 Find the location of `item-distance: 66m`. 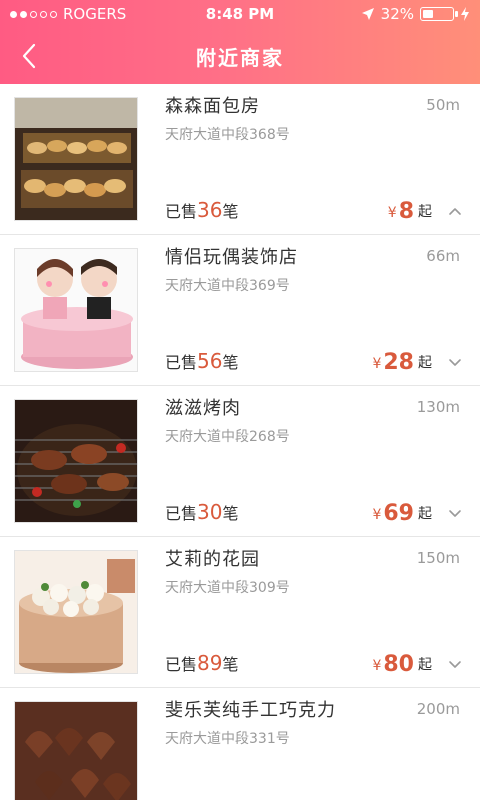

item-distance: 66m is located at coordinates (443, 256).